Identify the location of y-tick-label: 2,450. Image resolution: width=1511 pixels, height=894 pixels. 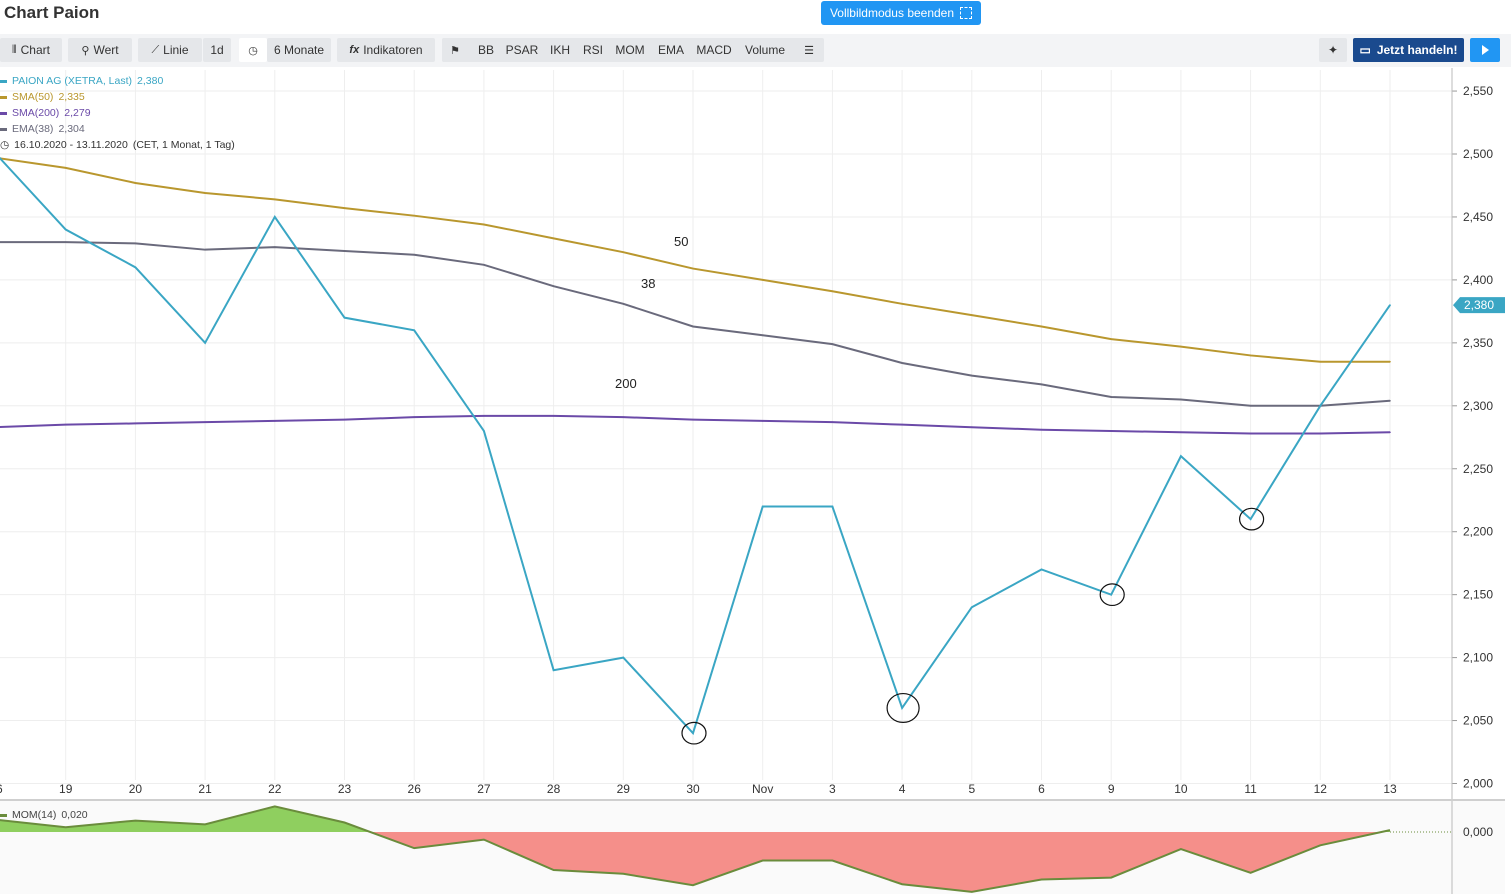
(1478, 217).